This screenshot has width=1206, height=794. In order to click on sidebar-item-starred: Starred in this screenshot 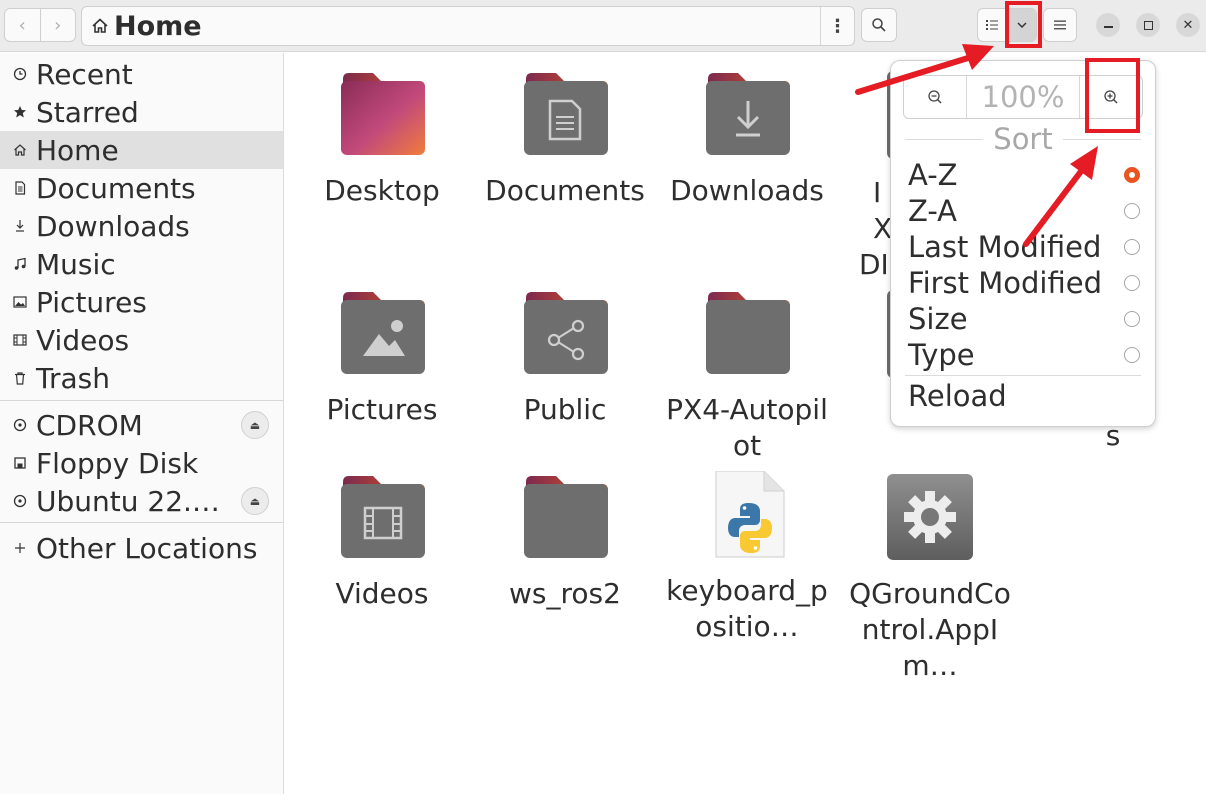, I will do `click(141, 112)`.